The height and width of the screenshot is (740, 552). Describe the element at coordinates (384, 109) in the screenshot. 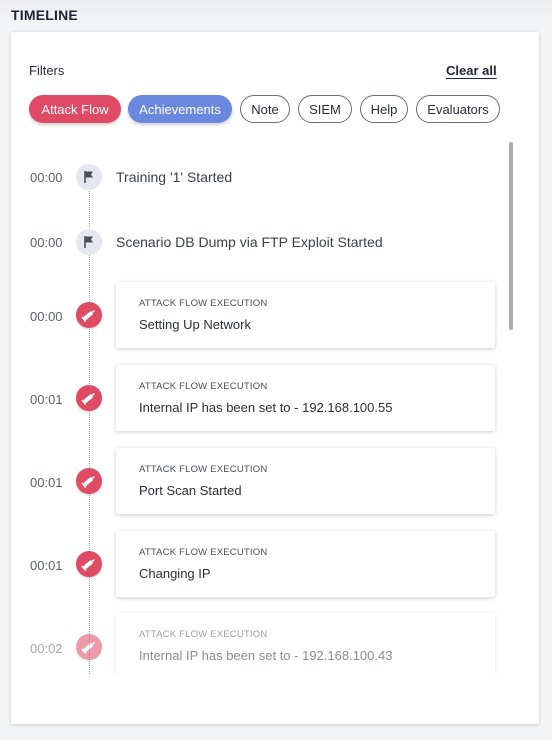

I see `chip-help: Help` at that location.